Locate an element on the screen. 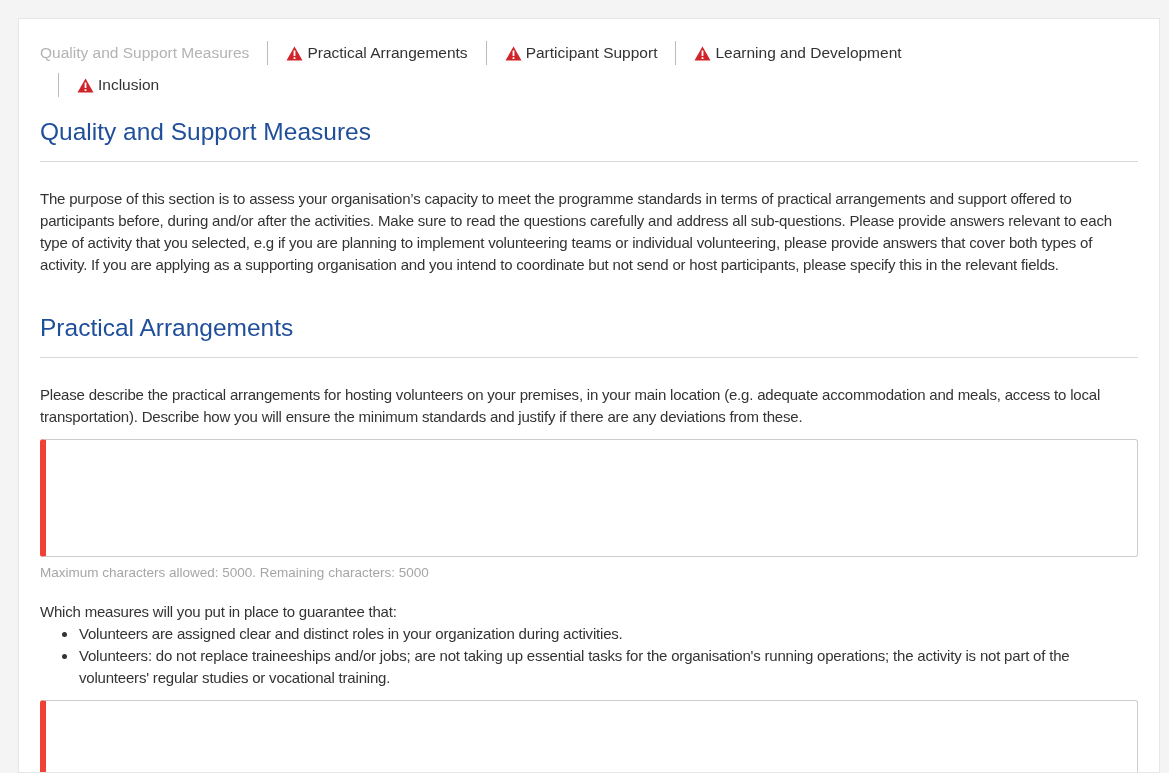 The width and height of the screenshot is (1169, 773). section-heading: Practical Arrangements is located at coordinates (167, 328).